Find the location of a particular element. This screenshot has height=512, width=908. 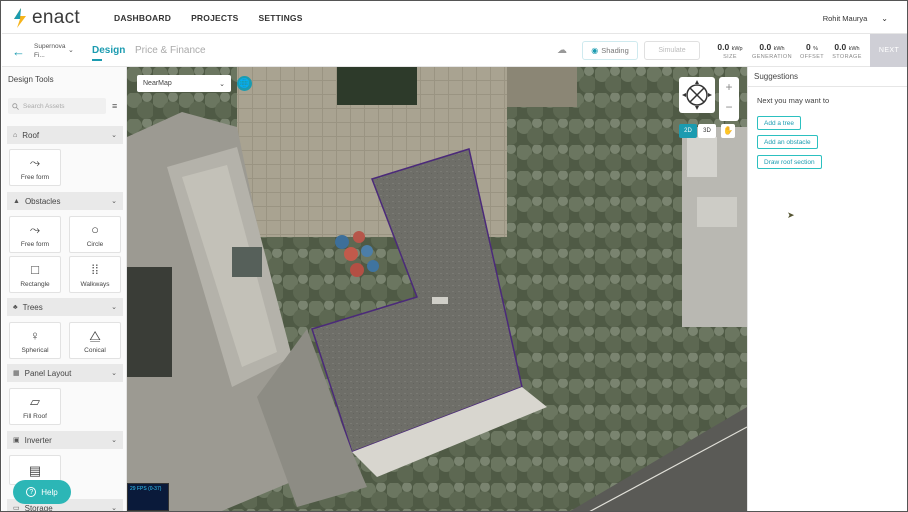

tool-roof-freeform: ⤳ Free form is located at coordinates (35, 167).